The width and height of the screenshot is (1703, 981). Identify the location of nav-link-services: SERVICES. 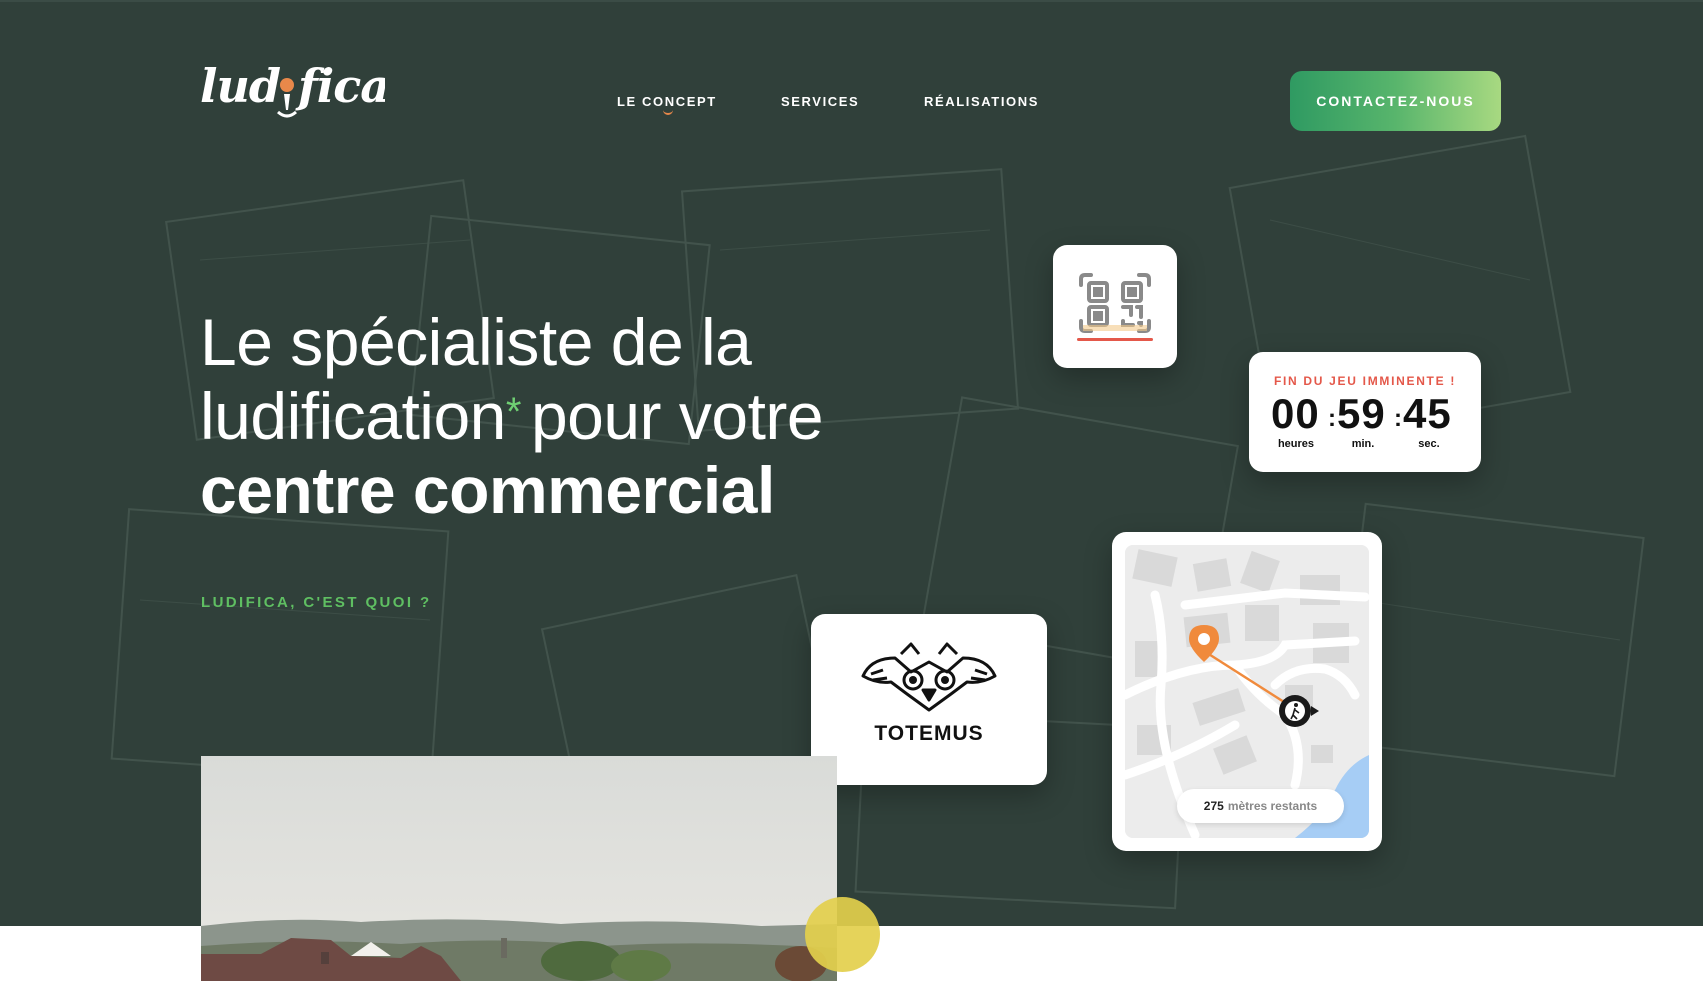
(820, 101).